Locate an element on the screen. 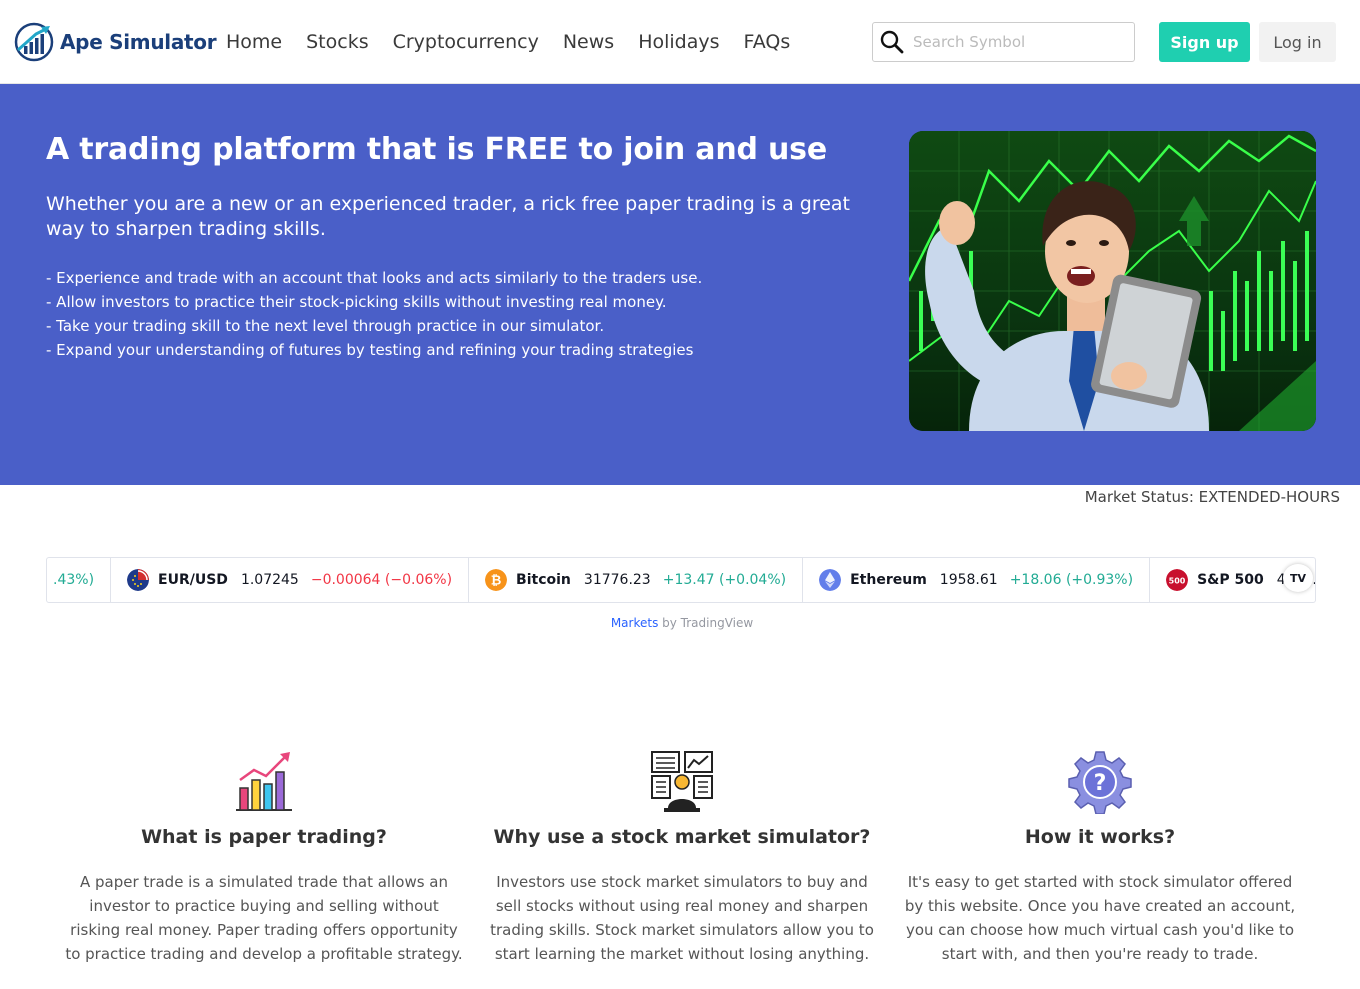  feature-title: Why use a stock market simulator? is located at coordinates (682, 837).